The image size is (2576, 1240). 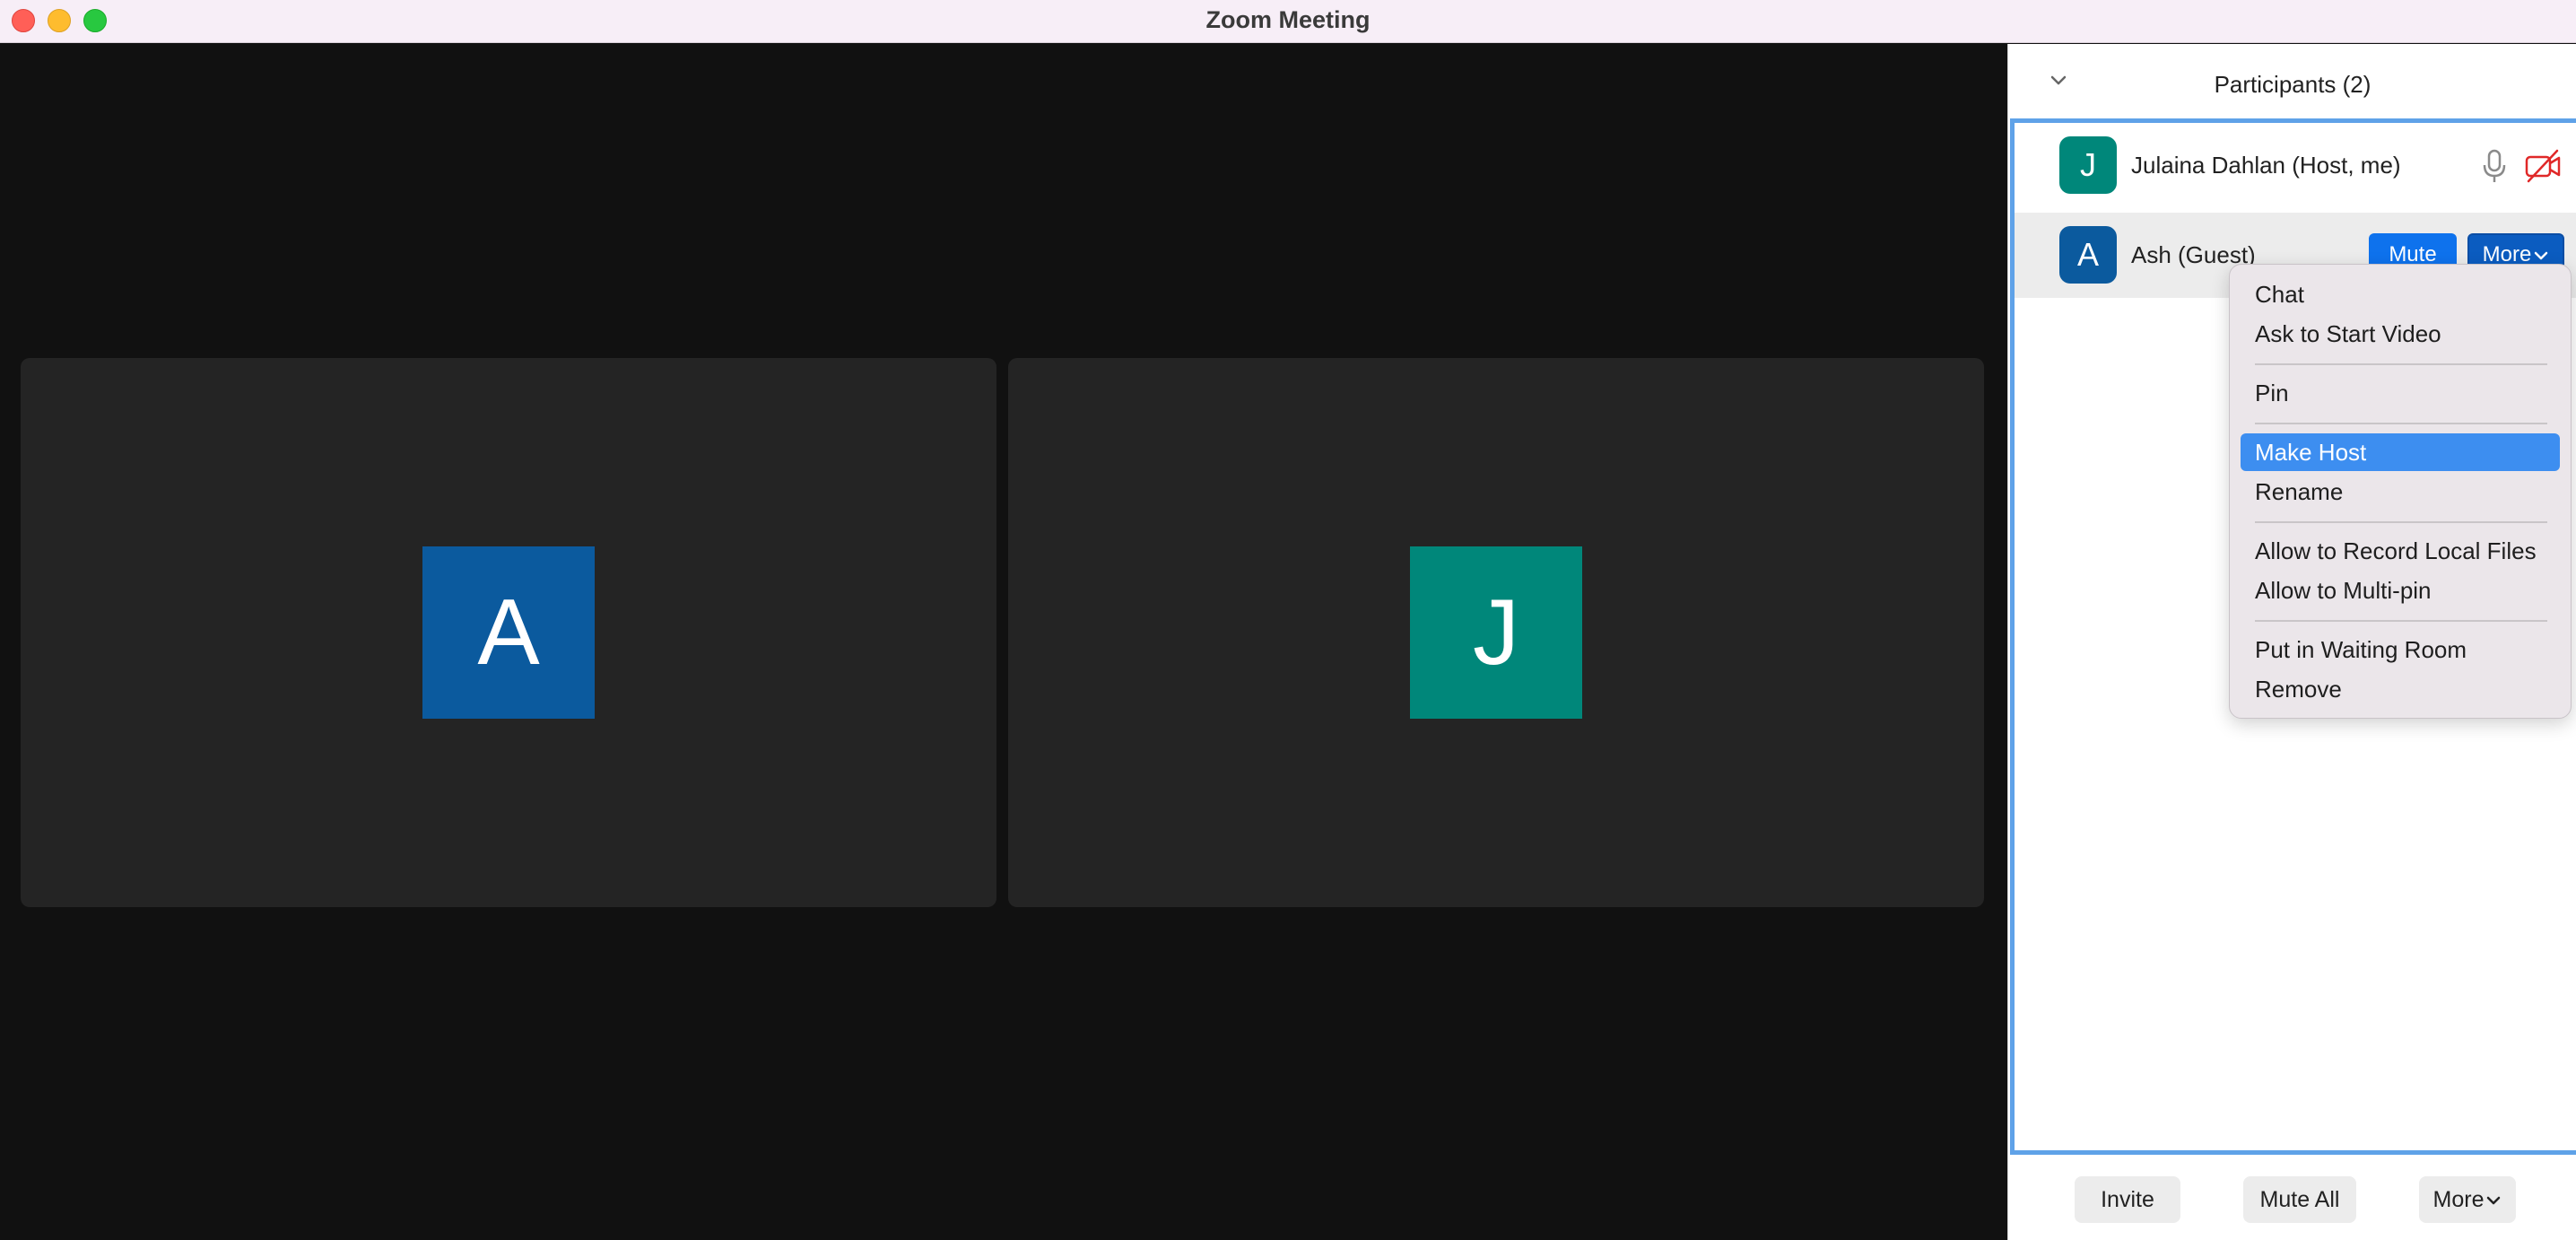 I want to click on menu-item-remove: Remove, so click(x=2400, y=689).